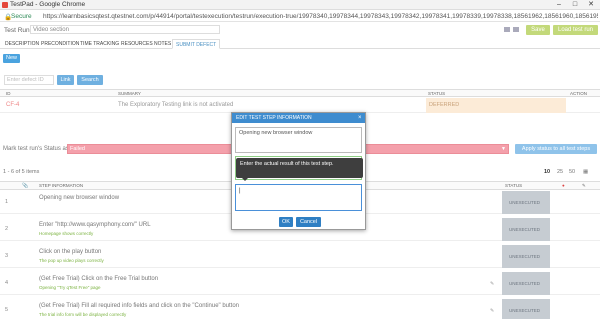  Describe the element at coordinates (25, 186) in the screenshot. I see `attachment-icon: 📎` at that location.